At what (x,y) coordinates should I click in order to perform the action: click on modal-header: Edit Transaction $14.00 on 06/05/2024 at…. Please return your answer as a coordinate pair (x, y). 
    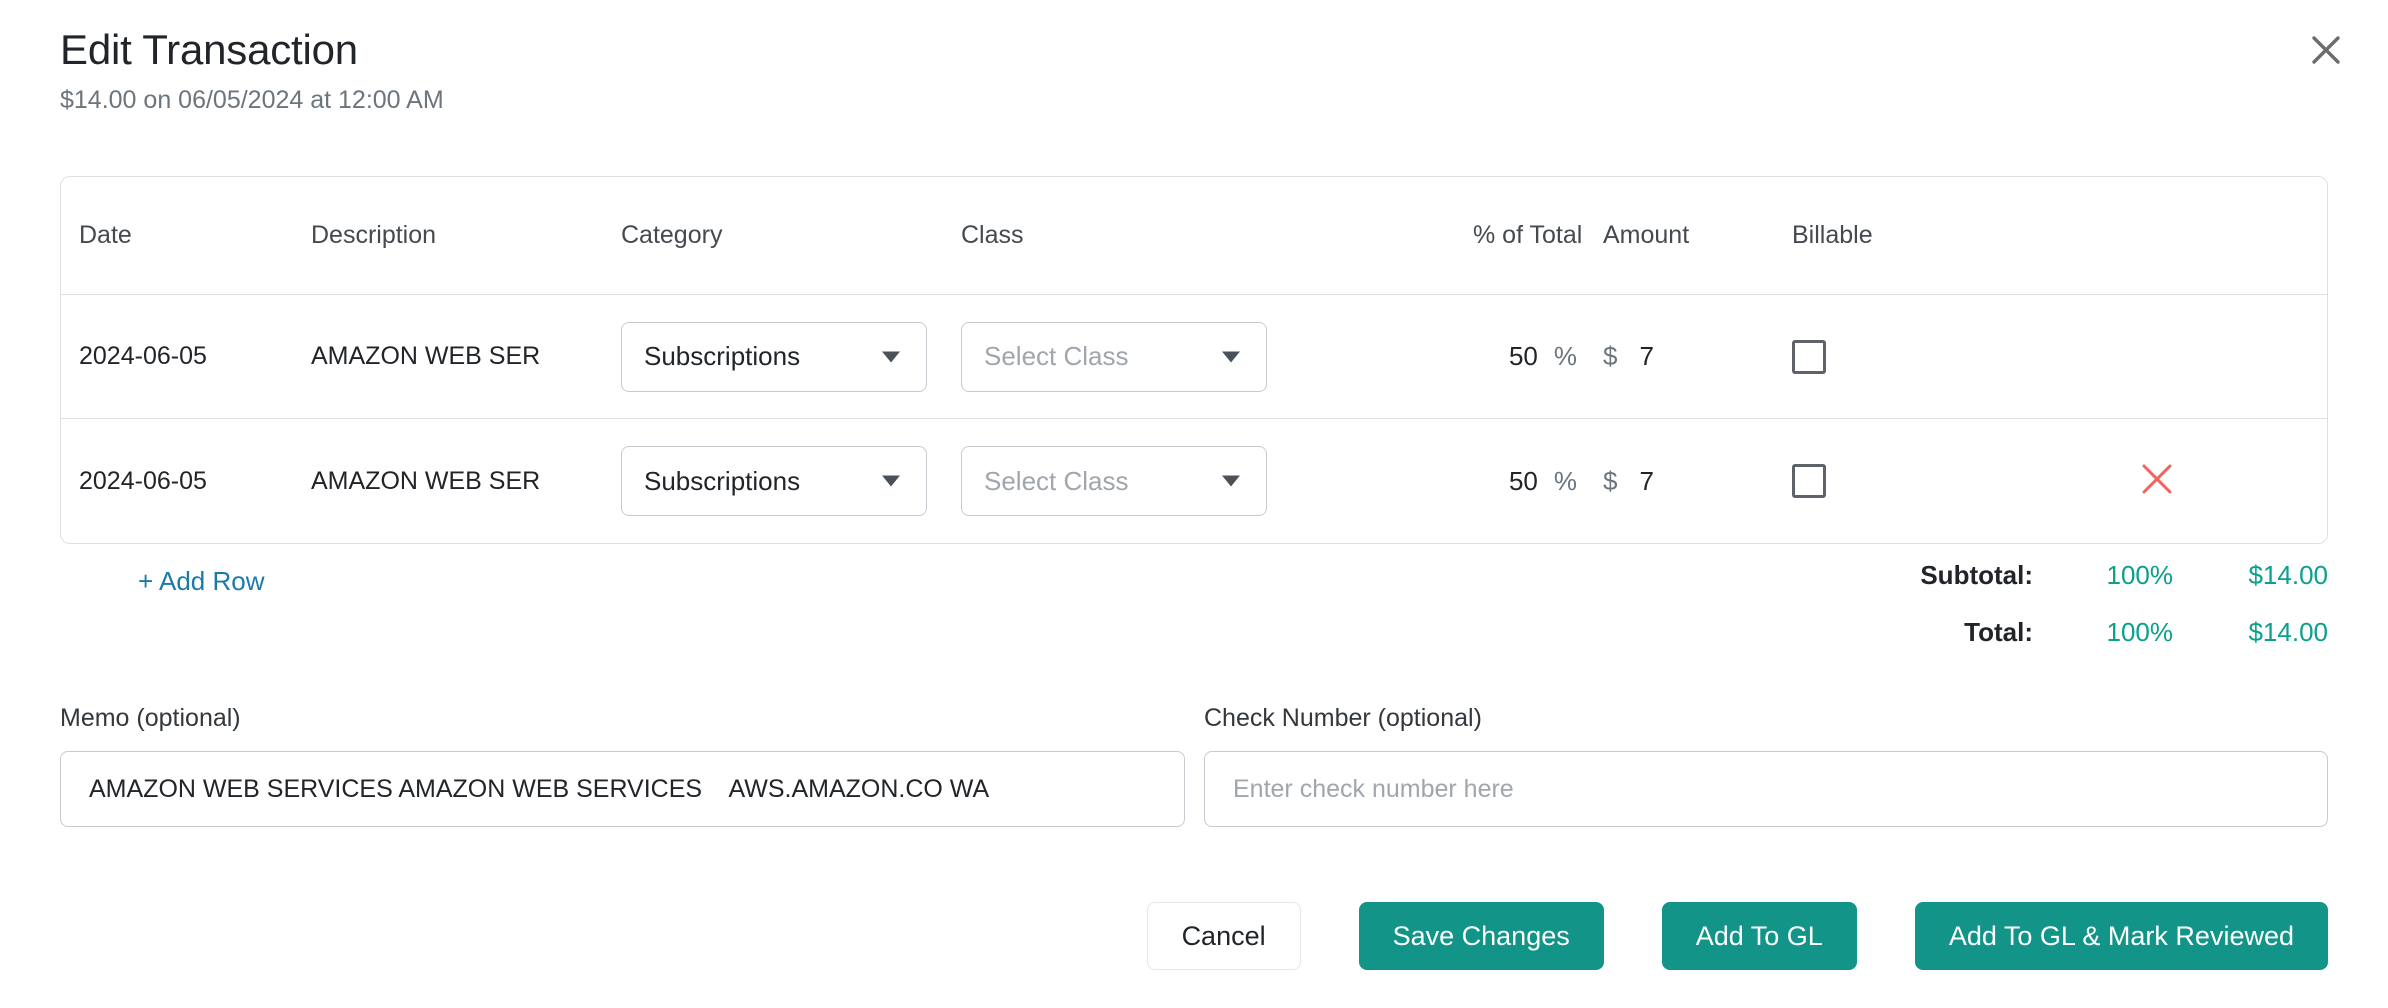
    Looking at the image, I should click on (252, 70).